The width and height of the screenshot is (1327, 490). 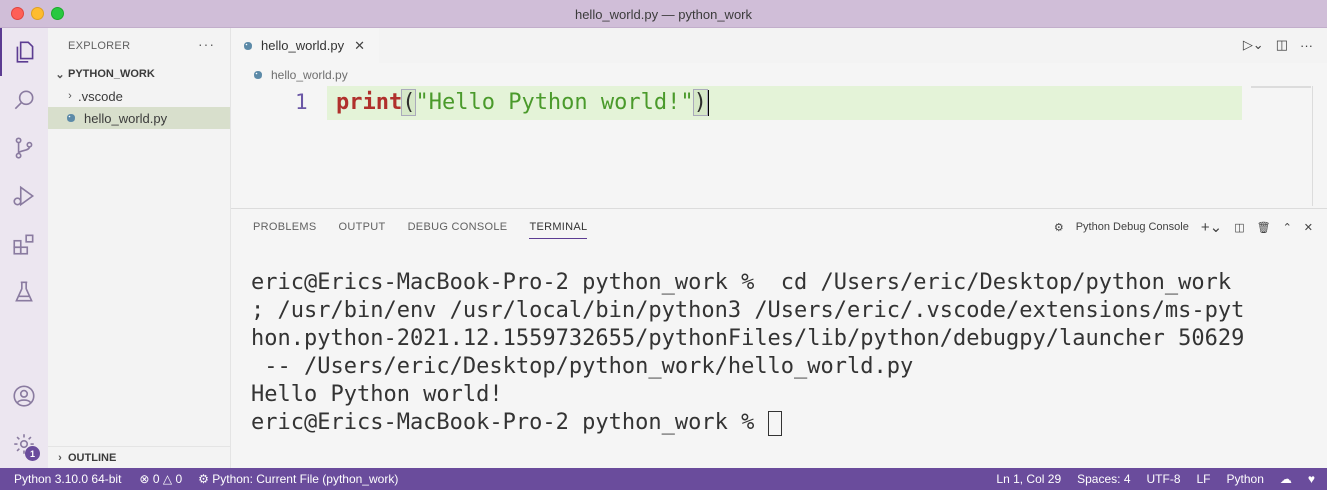 I want to click on close-panel-icon: ✕, so click(x=1308, y=227).